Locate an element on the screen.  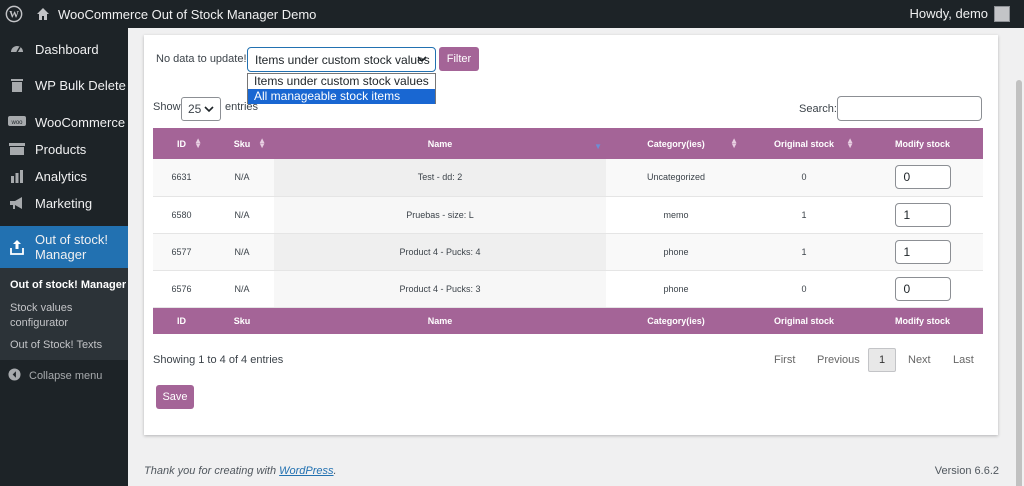
sidebar-item-marketing: Marketing is located at coordinates (64, 203).